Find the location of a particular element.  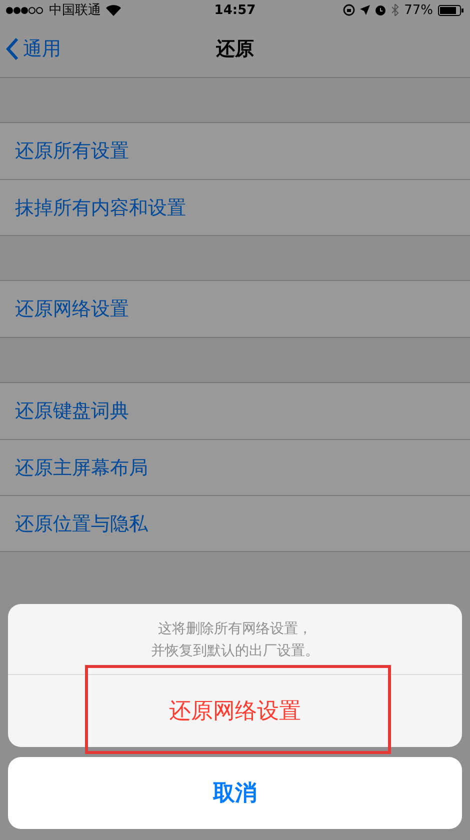

battery-percent: 77% is located at coordinates (418, 10).